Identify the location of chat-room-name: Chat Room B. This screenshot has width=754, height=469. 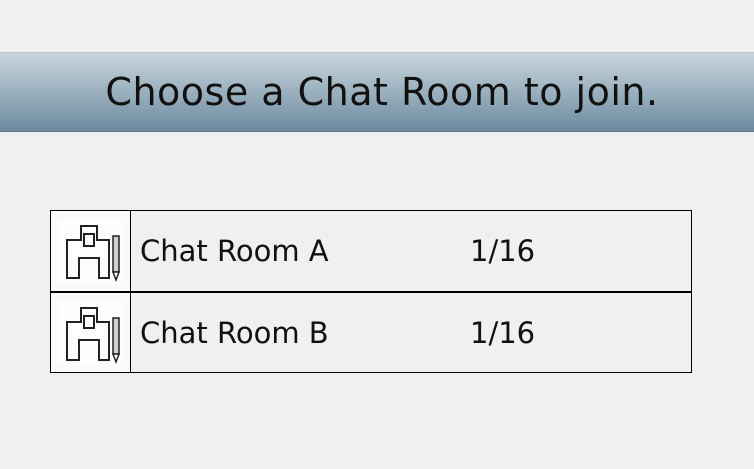
(234, 332).